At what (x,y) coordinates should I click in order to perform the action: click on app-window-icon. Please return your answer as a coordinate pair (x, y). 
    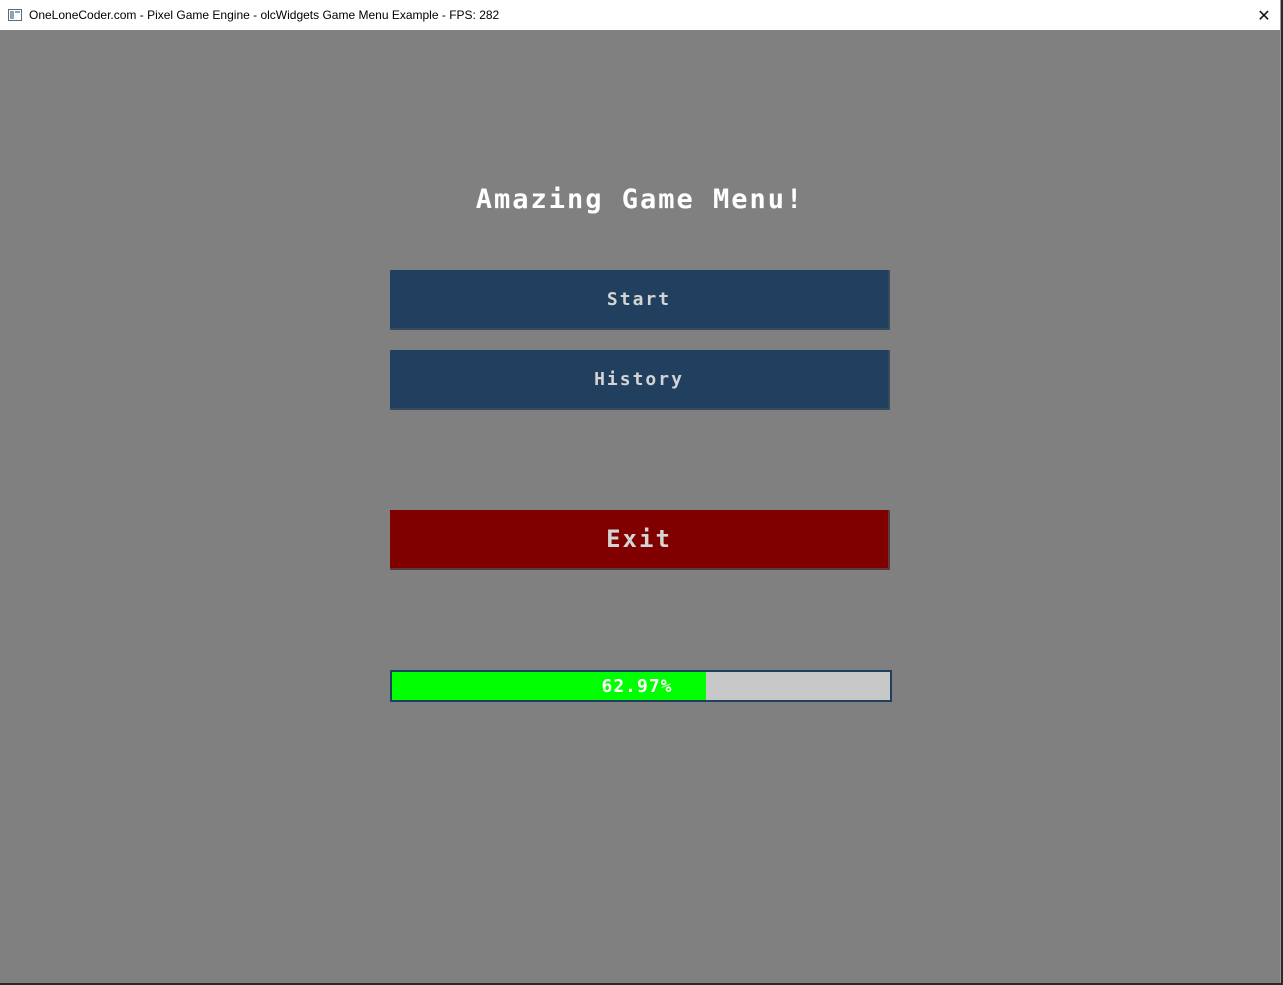
    Looking at the image, I should click on (15, 15).